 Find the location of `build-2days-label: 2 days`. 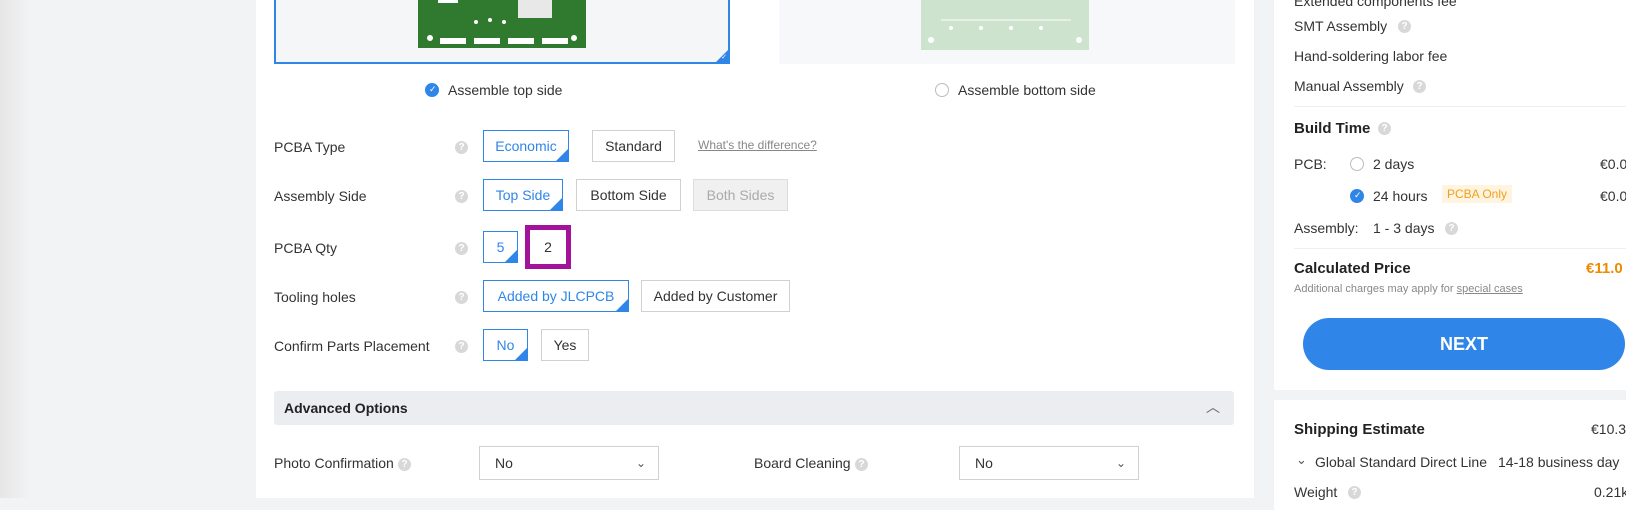

build-2days-label: 2 days is located at coordinates (1394, 164).